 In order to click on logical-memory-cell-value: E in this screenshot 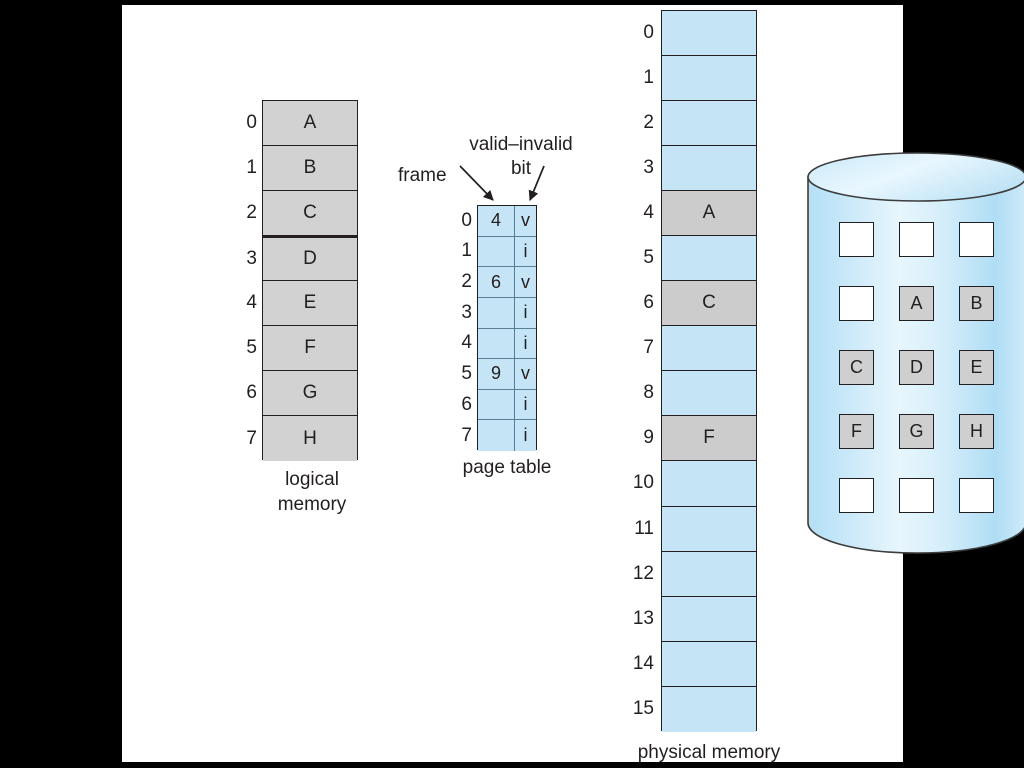, I will do `click(310, 302)`.